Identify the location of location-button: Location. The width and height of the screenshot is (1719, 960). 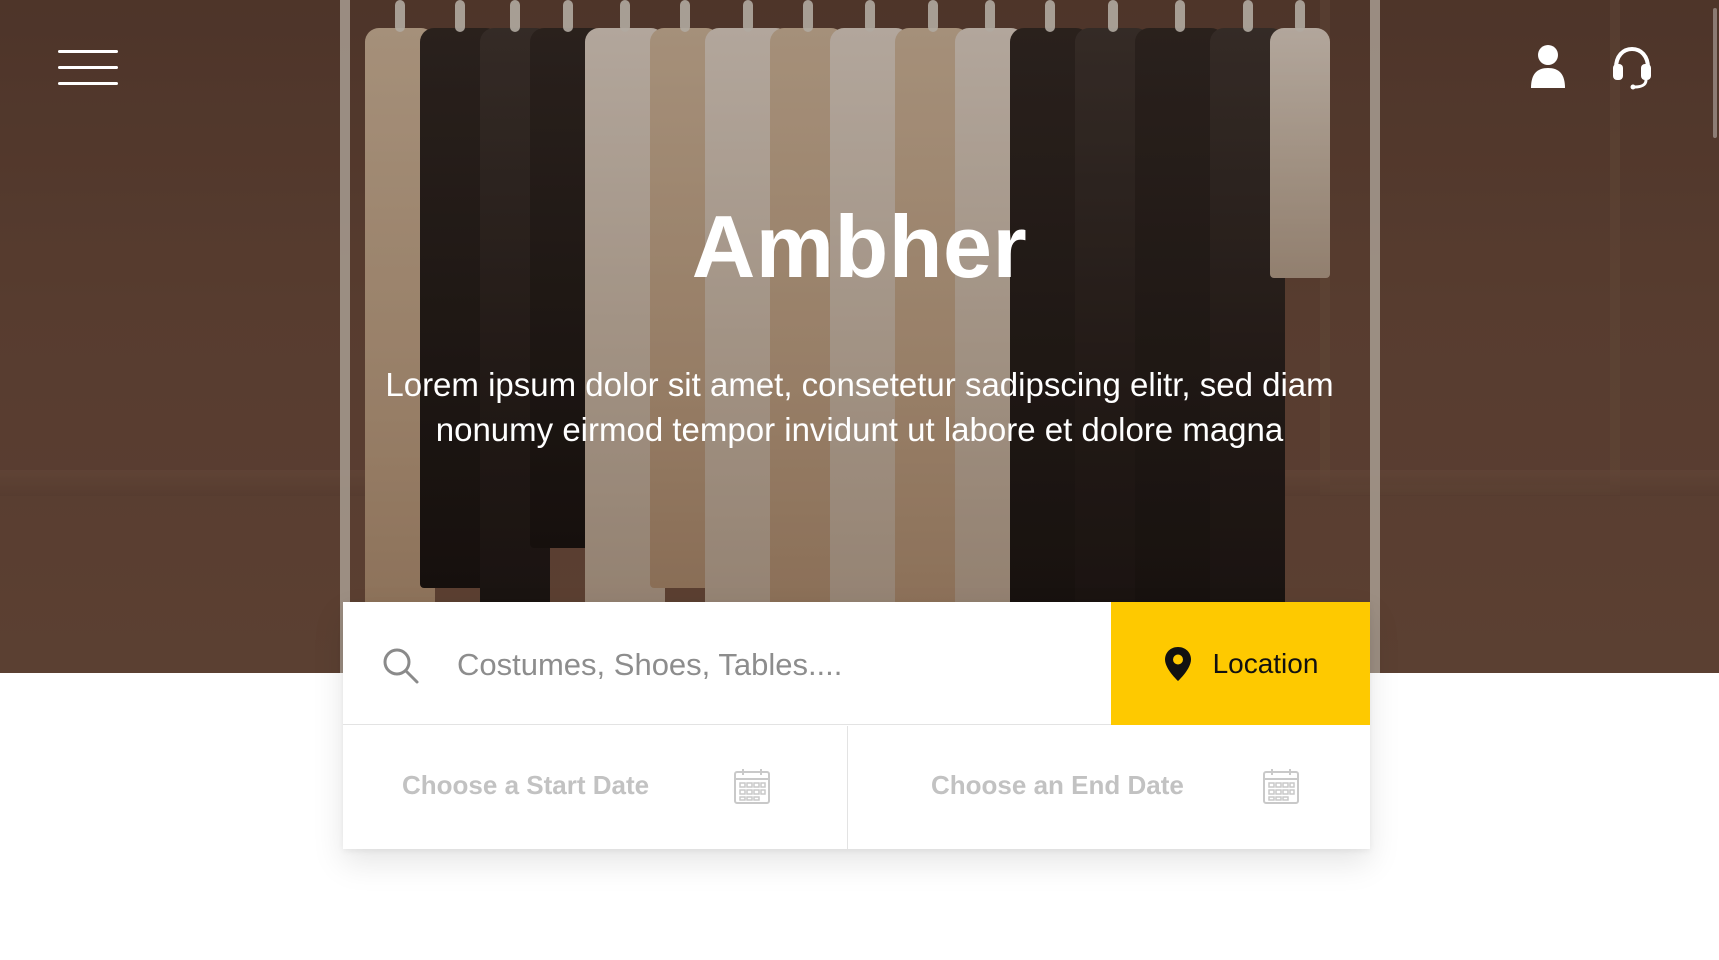
(1240, 663).